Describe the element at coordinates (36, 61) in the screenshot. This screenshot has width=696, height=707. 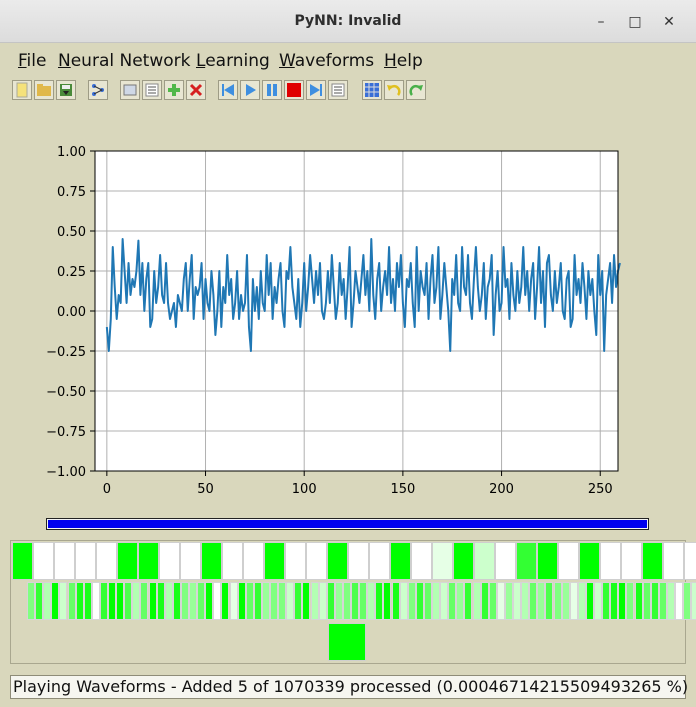
I see `menu-file-label: ile` at that location.